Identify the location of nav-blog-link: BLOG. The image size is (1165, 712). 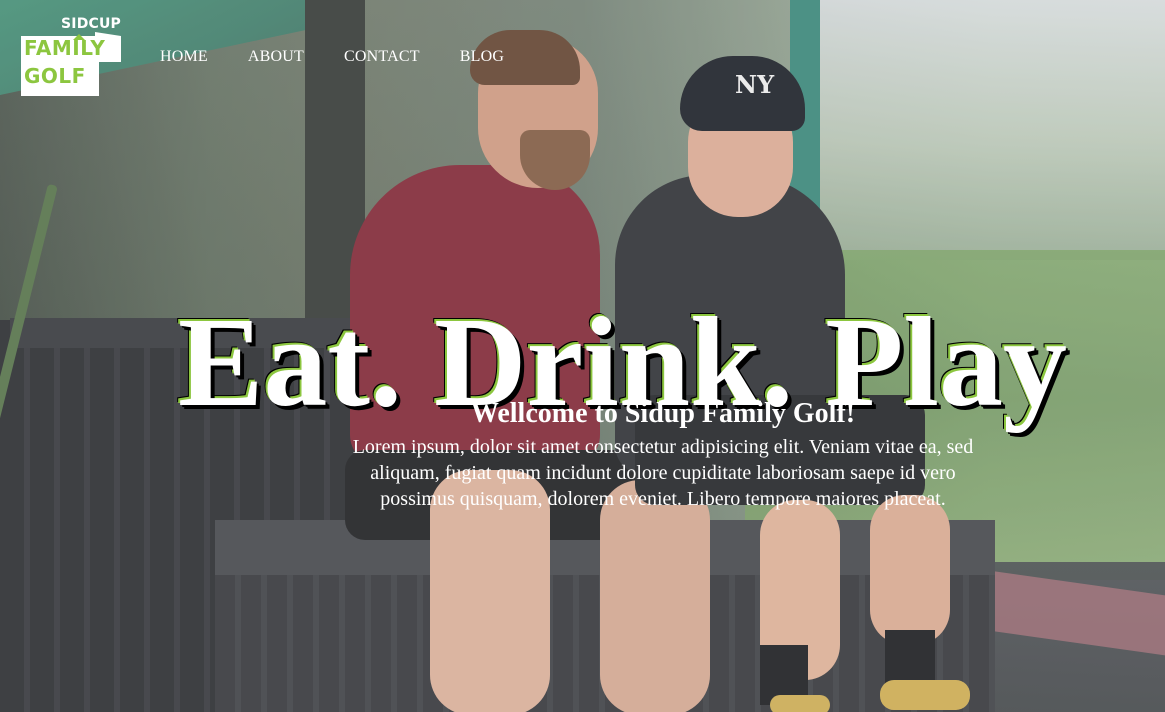
(482, 57).